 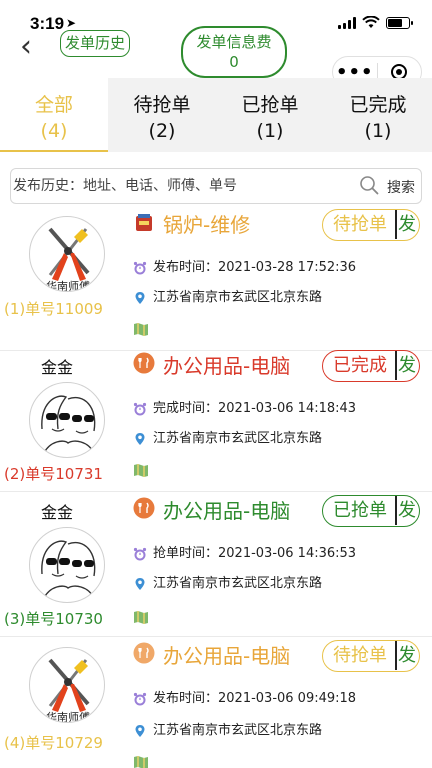 I want to click on time-text: 抢单时间：2021-03-06 14:36:53, so click(x=255, y=553).